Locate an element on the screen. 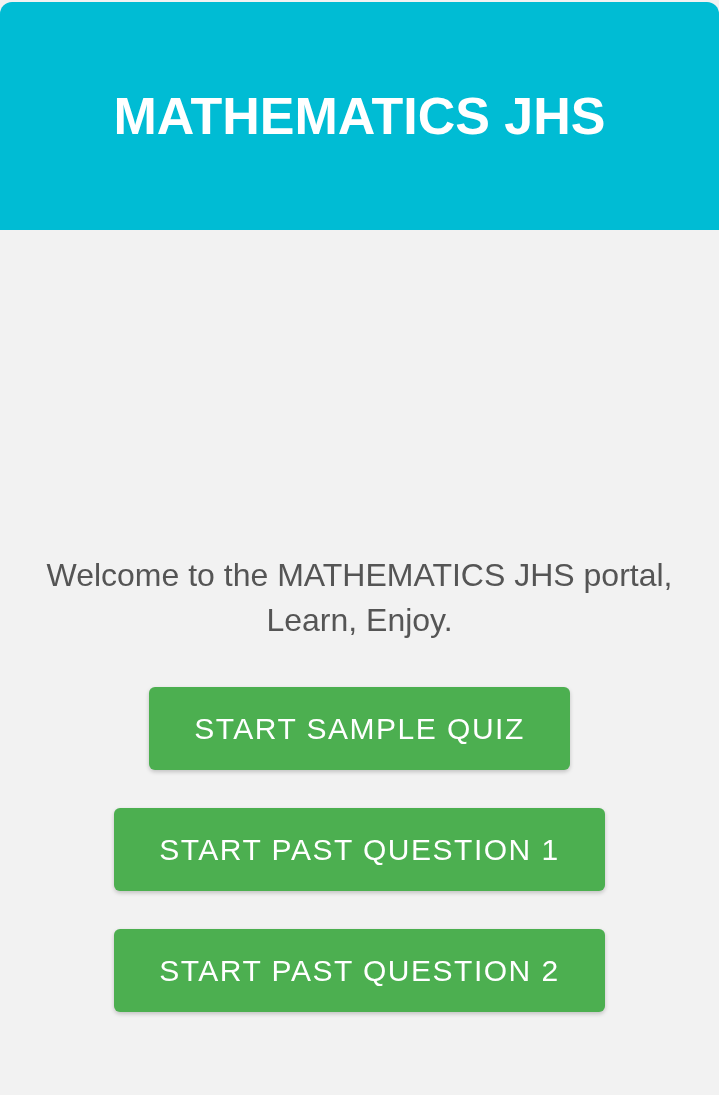 Image resolution: width=719 pixels, height=1095 pixels. start-button: START PAST QUESTION 1 is located at coordinates (359, 849).